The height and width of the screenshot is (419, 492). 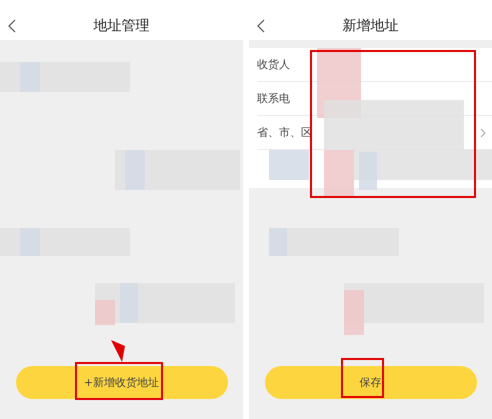 What do you see at coordinates (370, 26) in the screenshot?
I see `page-title: 新增地址` at bounding box center [370, 26].